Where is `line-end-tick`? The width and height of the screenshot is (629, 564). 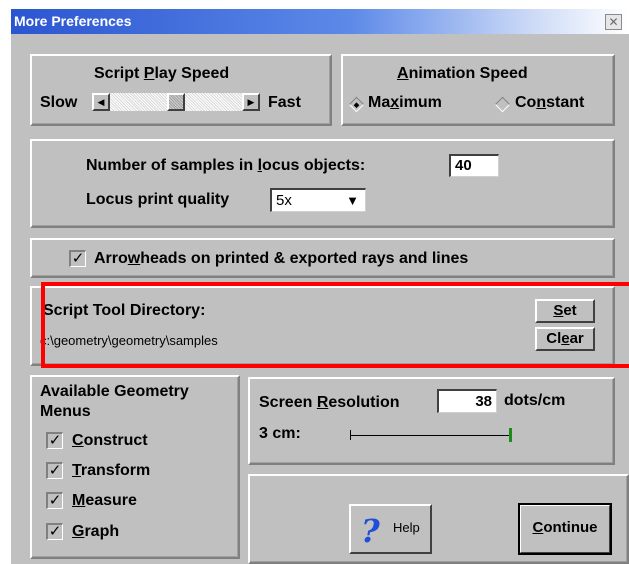 line-end-tick is located at coordinates (510, 435).